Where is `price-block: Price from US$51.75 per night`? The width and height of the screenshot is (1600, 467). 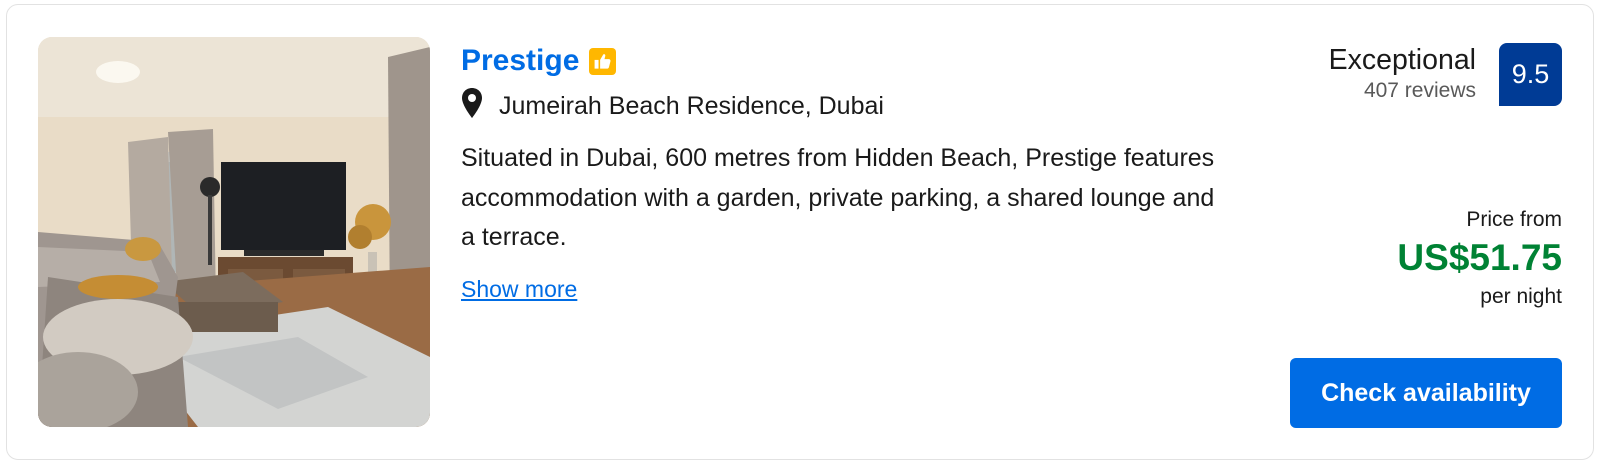 price-block: Price from US$51.75 per night is located at coordinates (1479, 259).